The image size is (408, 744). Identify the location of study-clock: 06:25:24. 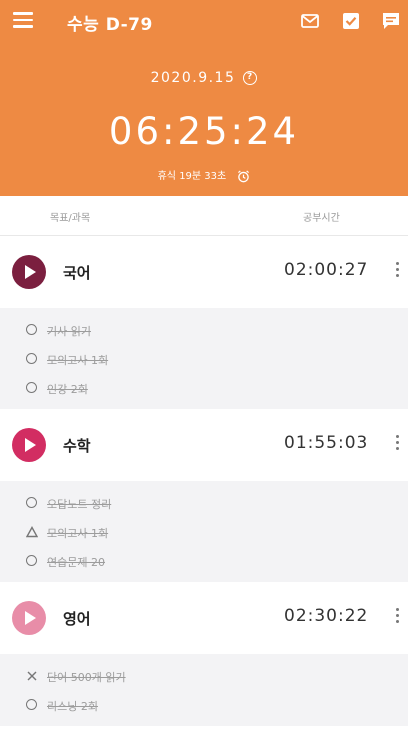
(204, 131).